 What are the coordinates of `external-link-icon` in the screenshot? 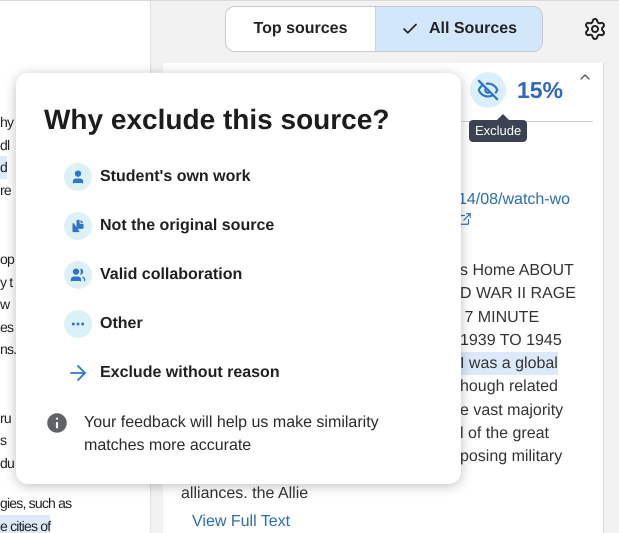 It's located at (465, 219).